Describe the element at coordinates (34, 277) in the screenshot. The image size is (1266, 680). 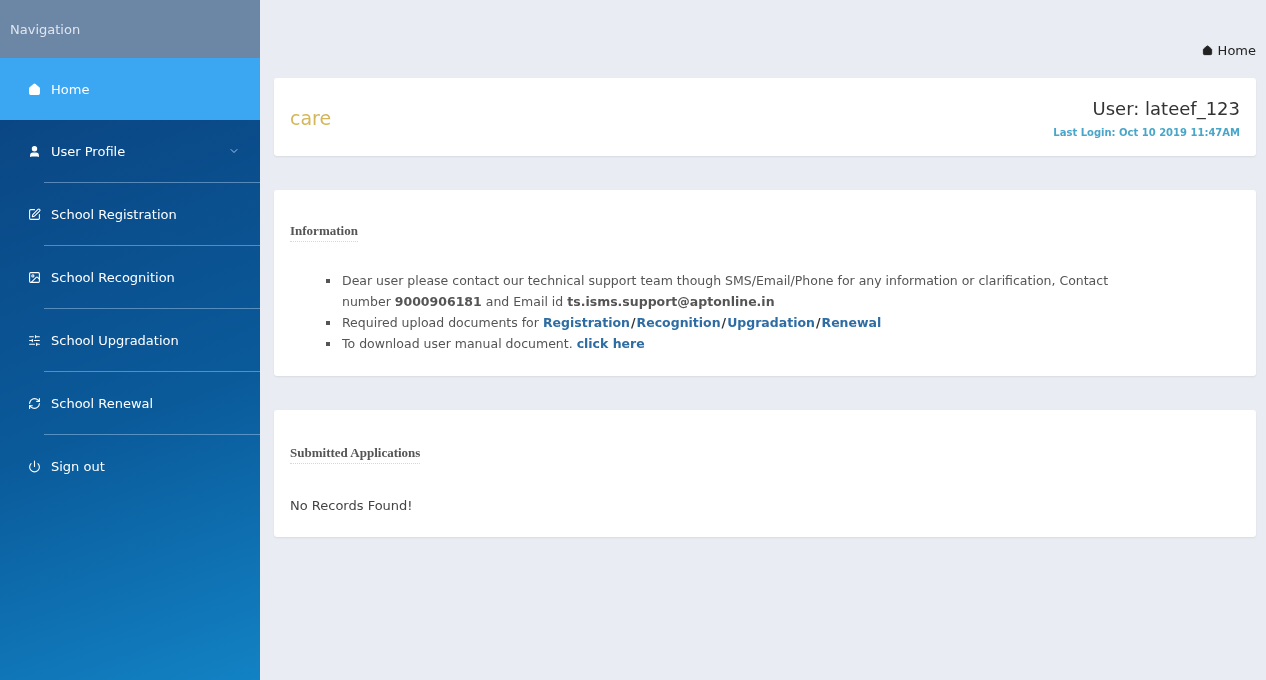
I see `image-icon` at that location.